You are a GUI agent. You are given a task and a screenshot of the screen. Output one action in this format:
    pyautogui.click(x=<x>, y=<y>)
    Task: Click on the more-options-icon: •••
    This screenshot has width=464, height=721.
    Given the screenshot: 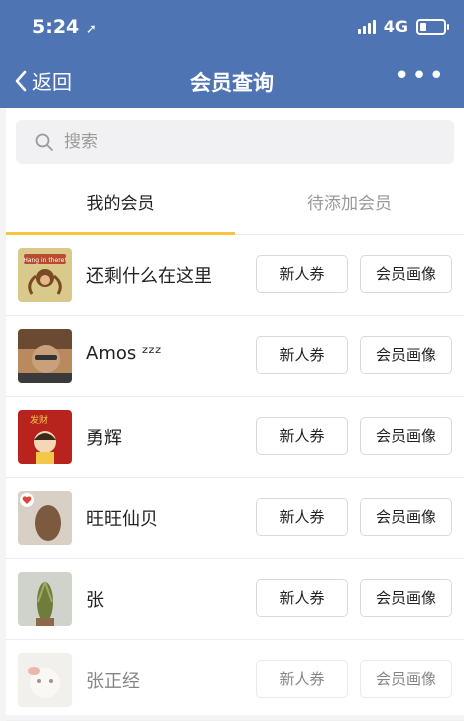 What is the action you would take?
    pyautogui.click(x=420, y=76)
    